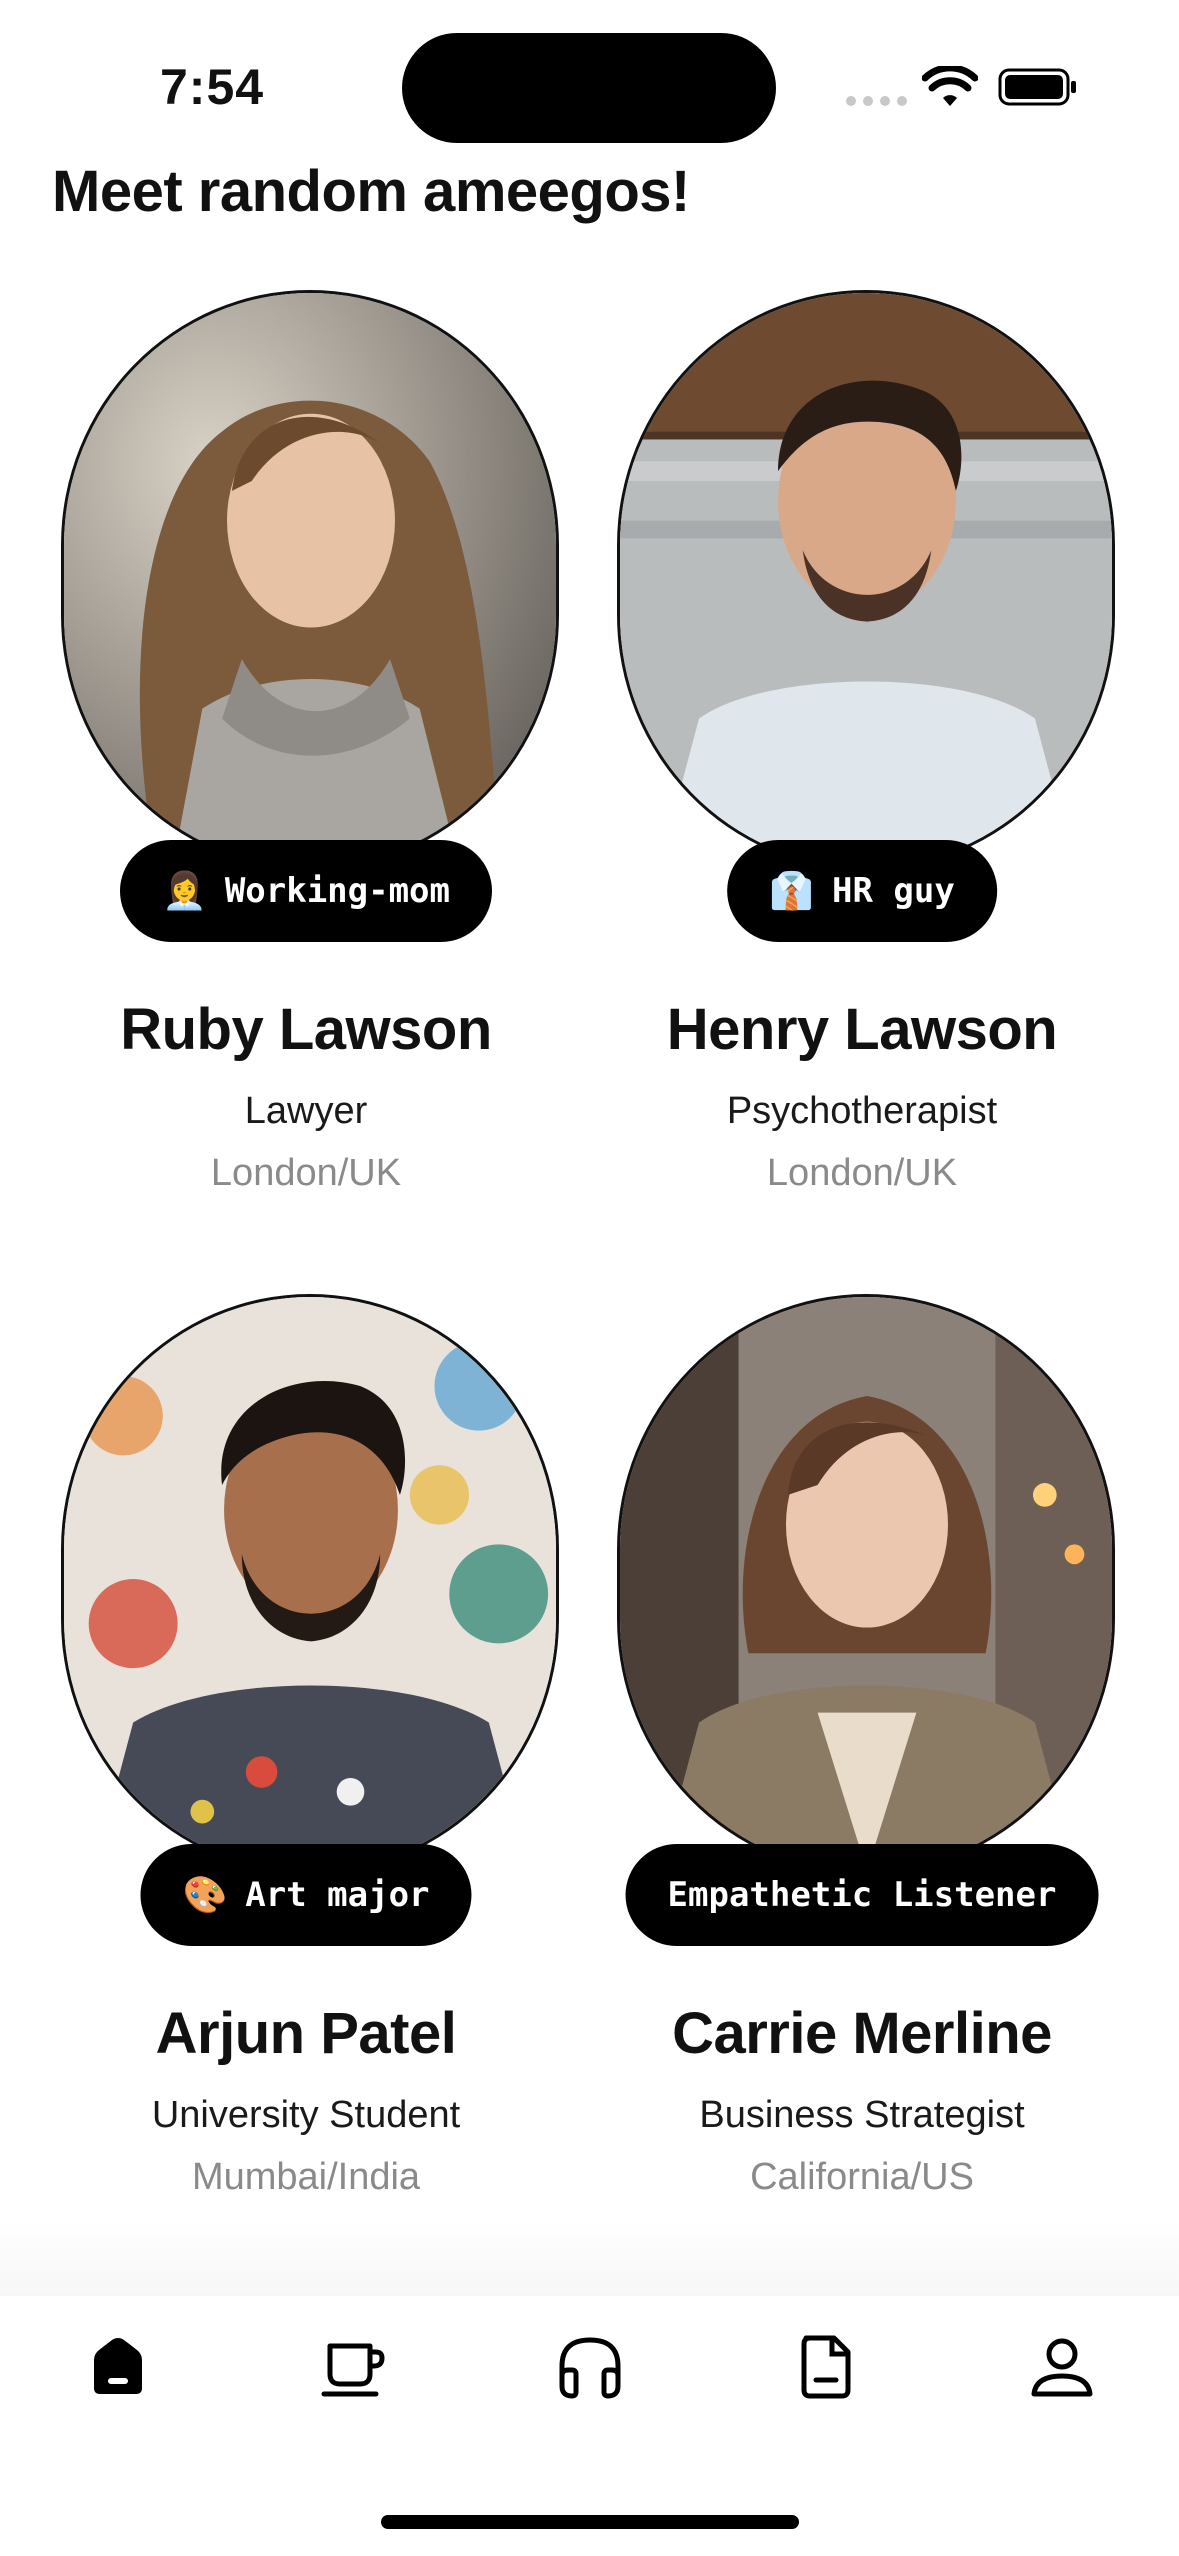 The width and height of the screenshot is (1179, 2556). I want to click on headphones-icon, so click(590, 2368).